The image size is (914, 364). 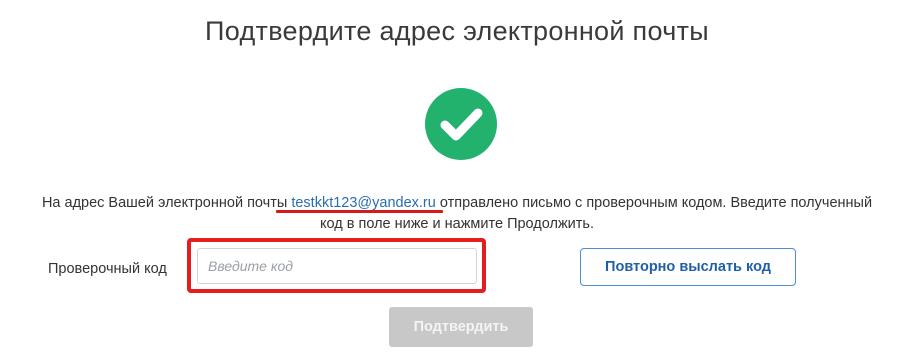 I want to click on code-input-highlight-annotation, so click(x=336, y=265).